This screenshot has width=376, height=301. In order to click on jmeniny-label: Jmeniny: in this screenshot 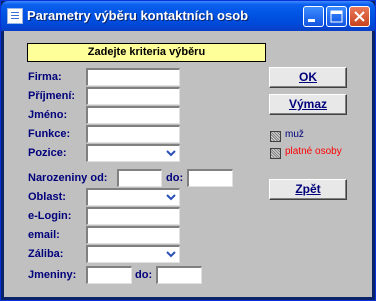, I will do `click(52, 275)`.